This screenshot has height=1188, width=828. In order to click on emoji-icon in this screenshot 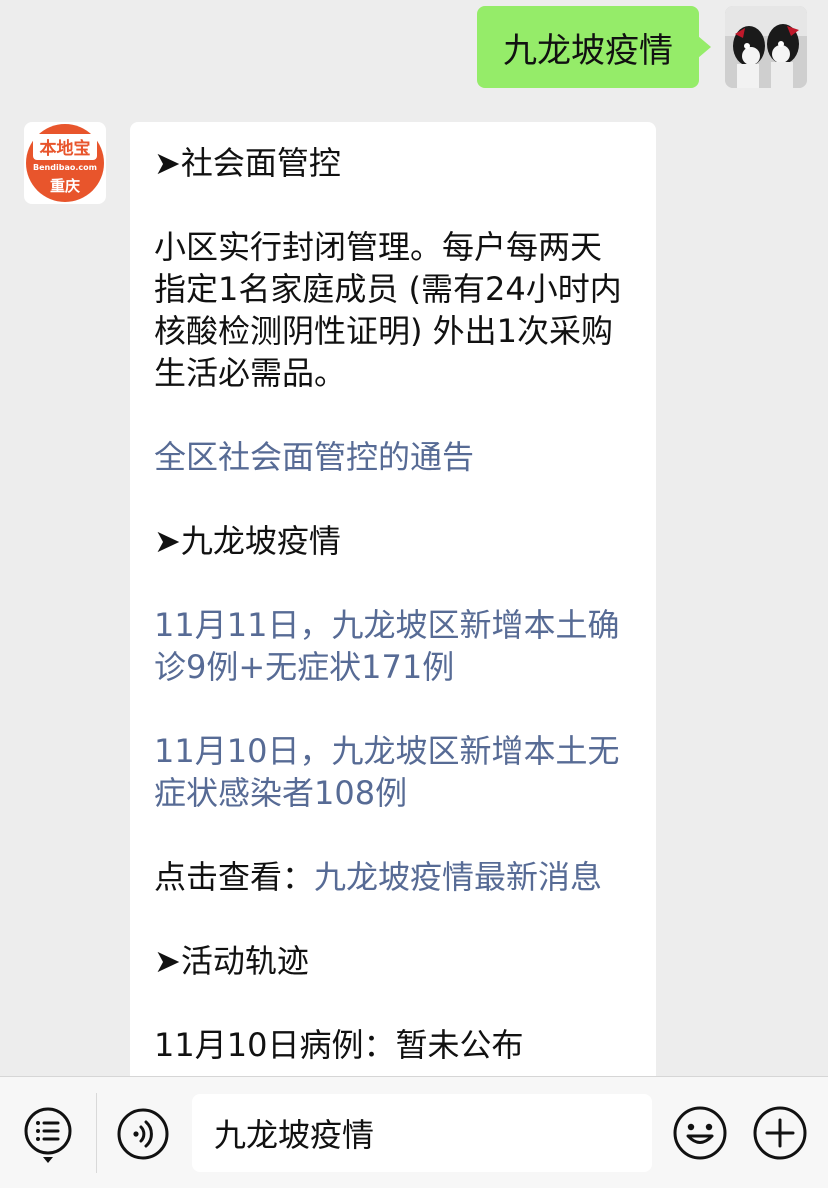, I will do `click(700, 1133)`.